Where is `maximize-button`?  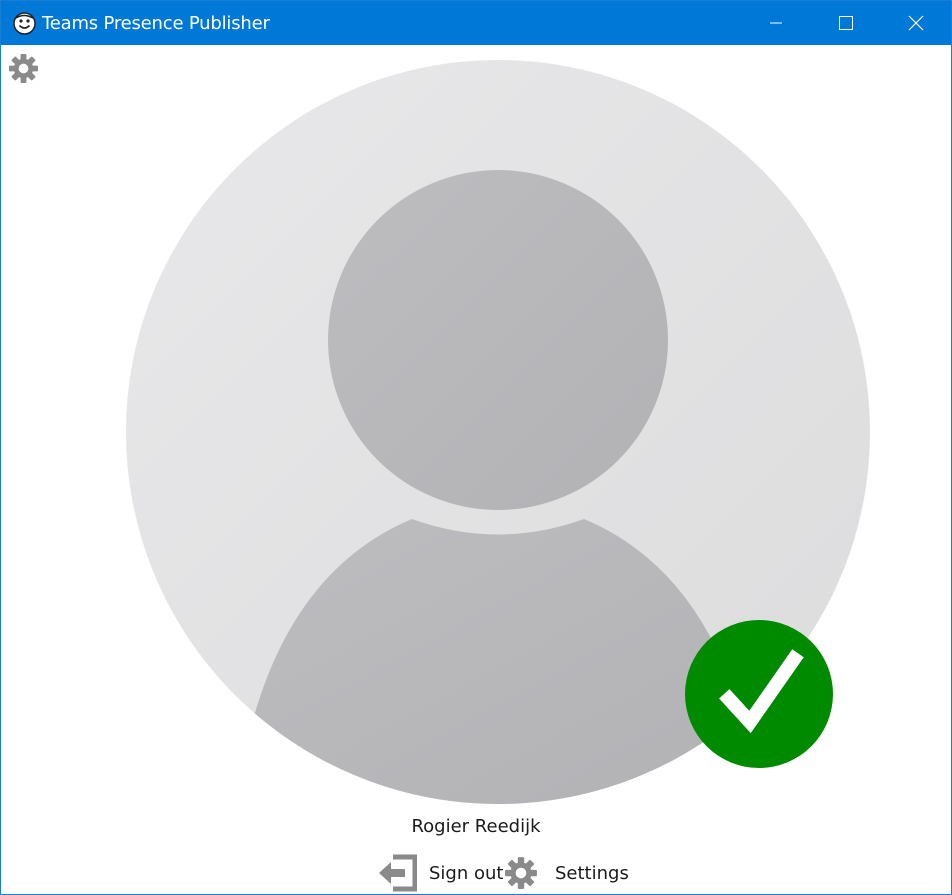
maximize-button is located at coordinates (846, 23).